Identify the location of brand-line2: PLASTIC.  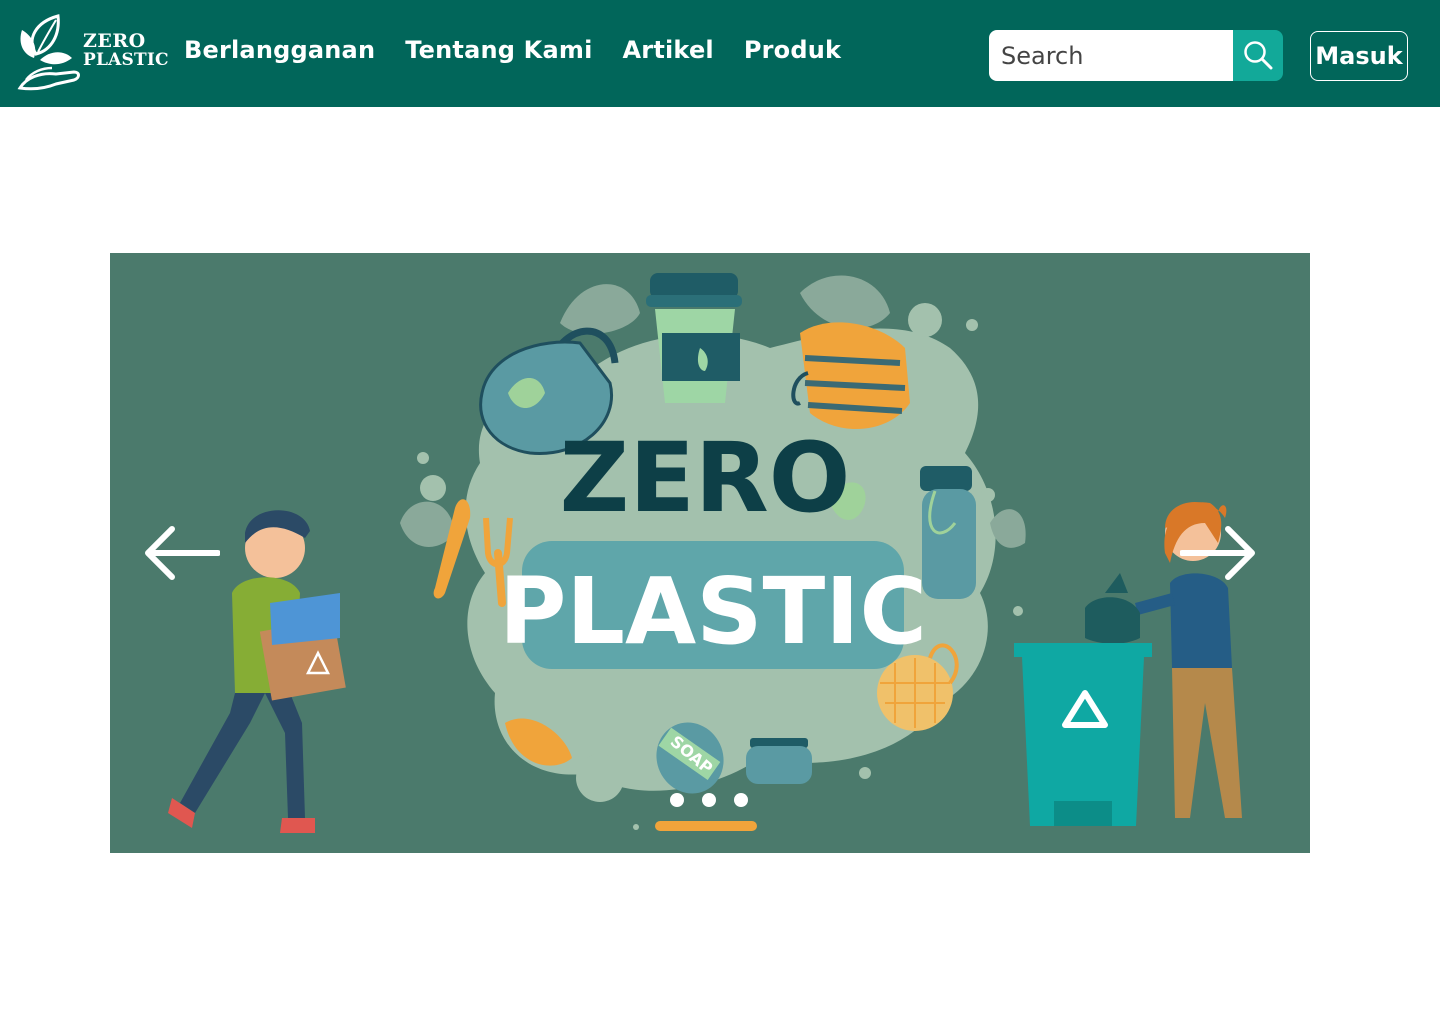
(126, 59).